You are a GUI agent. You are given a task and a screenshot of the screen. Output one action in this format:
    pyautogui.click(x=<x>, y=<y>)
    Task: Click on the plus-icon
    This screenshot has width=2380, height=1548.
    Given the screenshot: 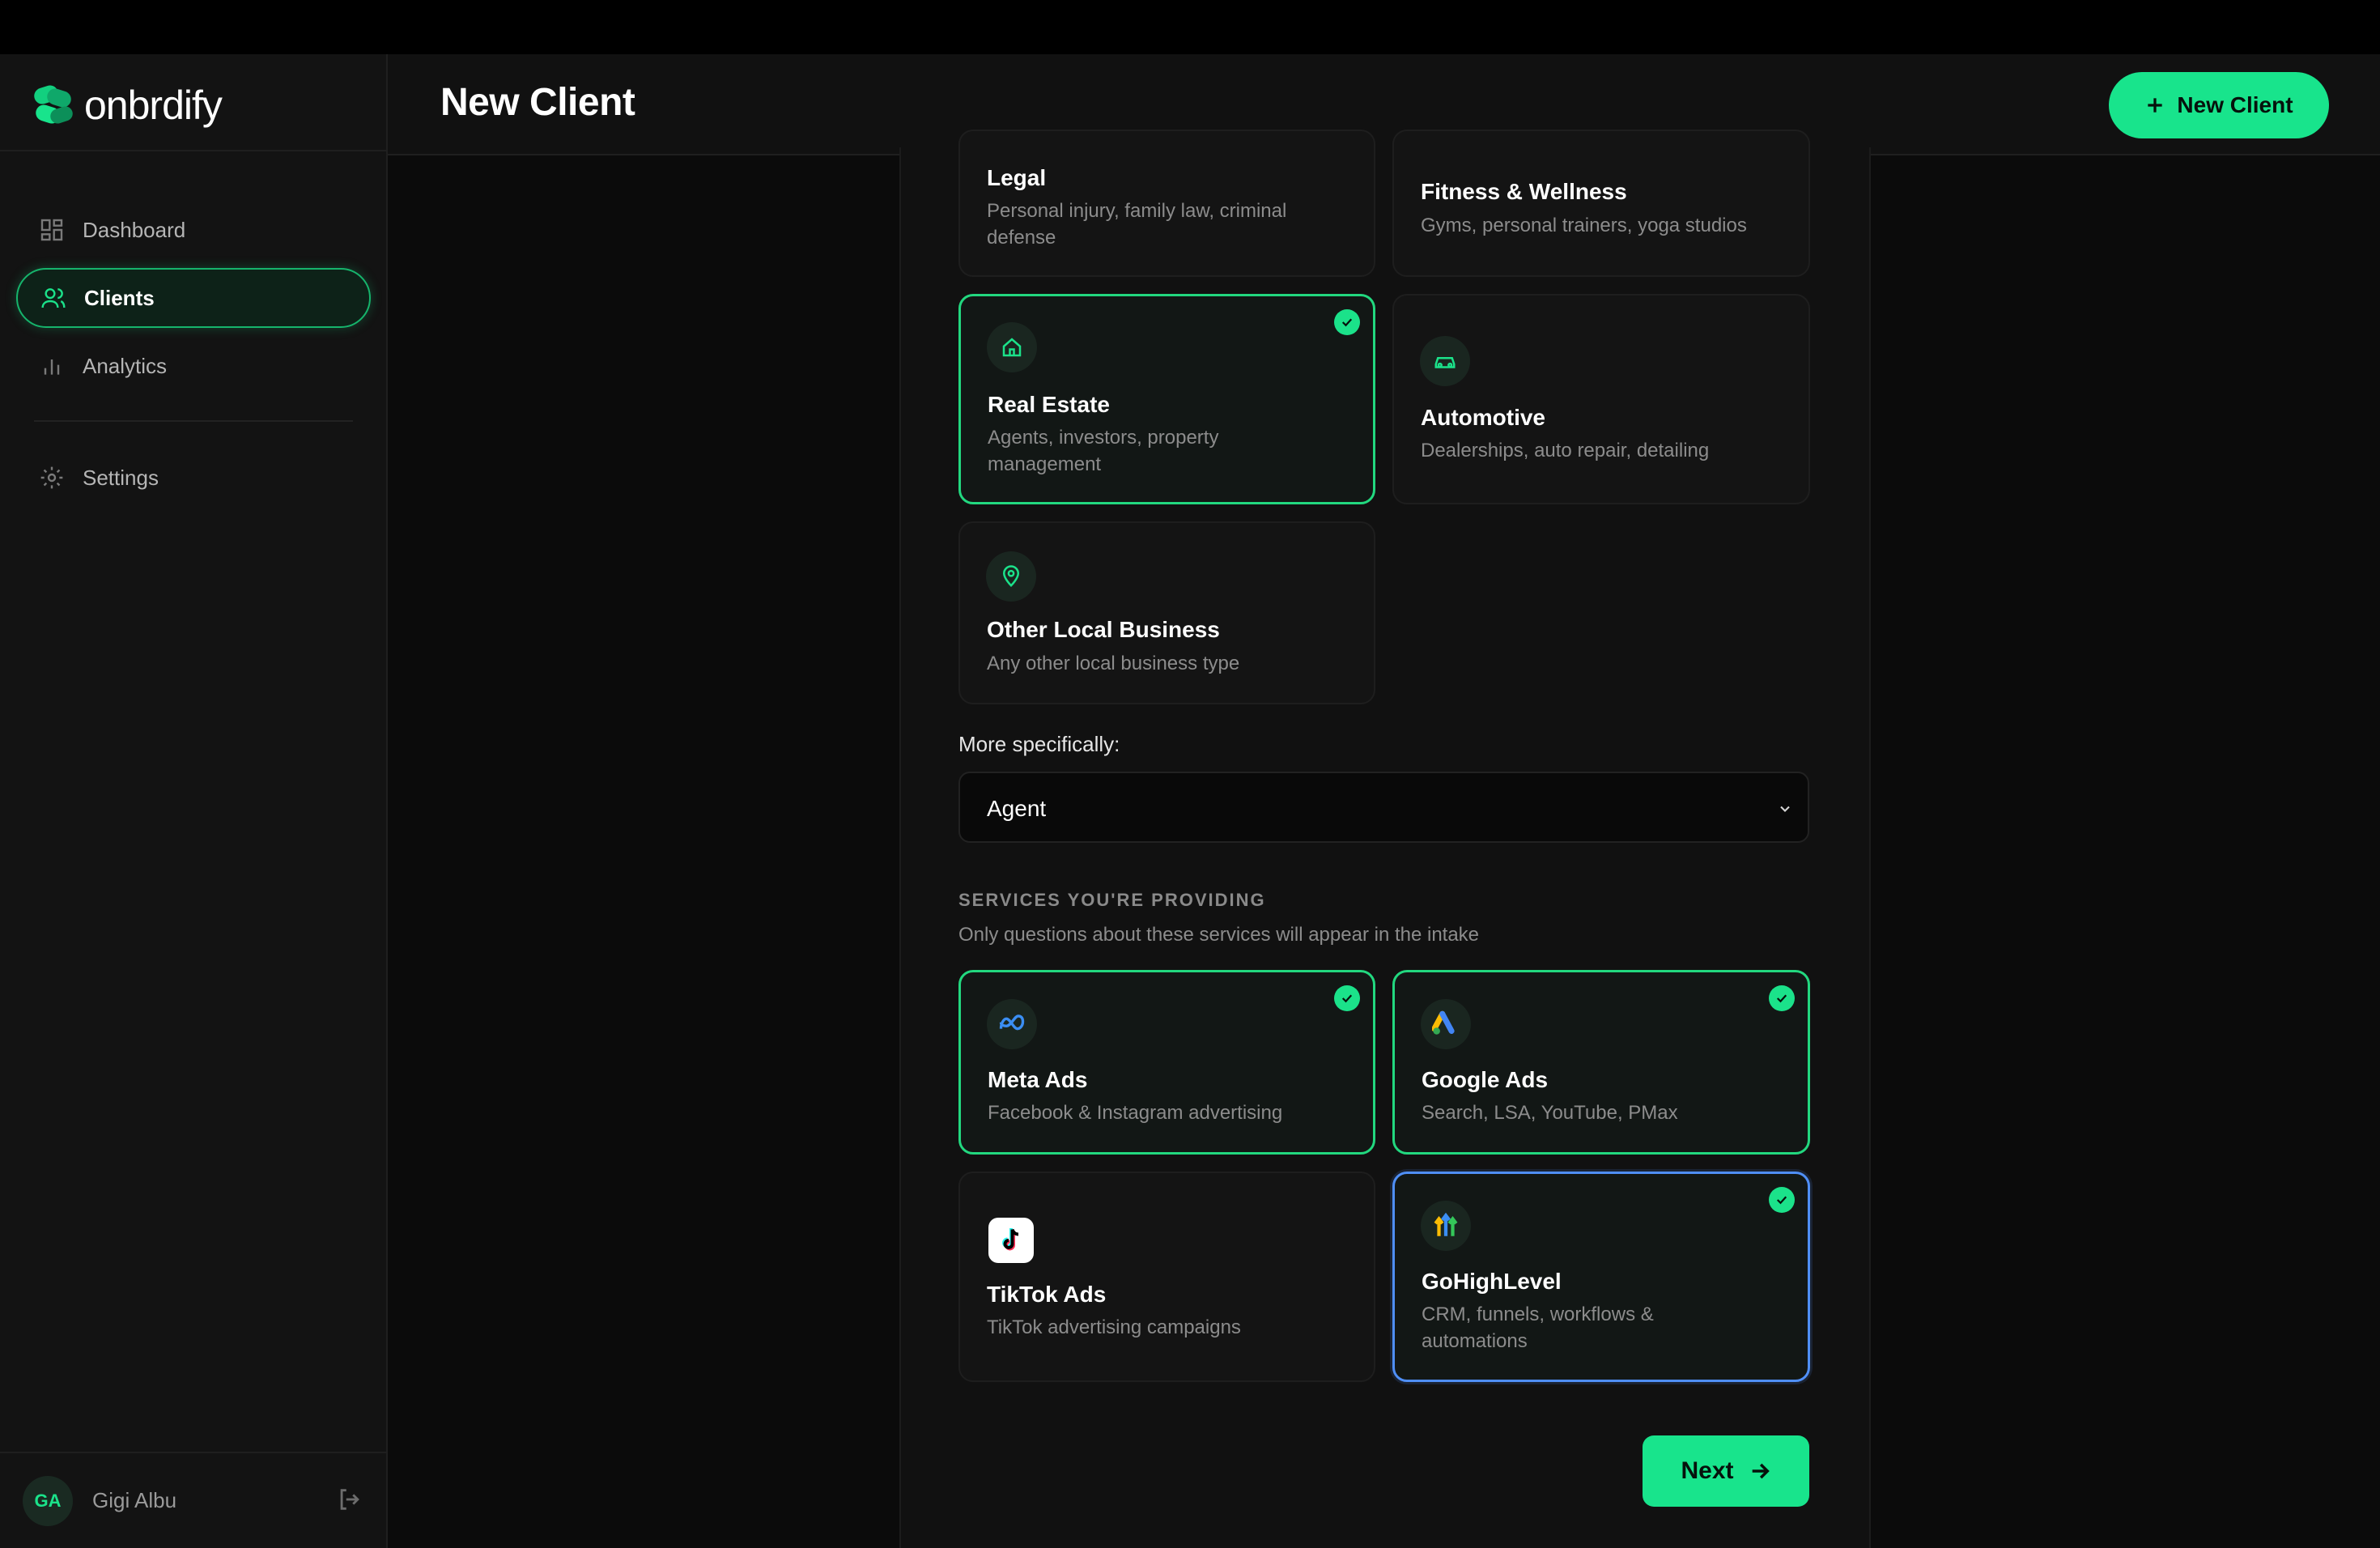 What is the action you would take?
    pyautogui.click(x=2156, y=106)
    